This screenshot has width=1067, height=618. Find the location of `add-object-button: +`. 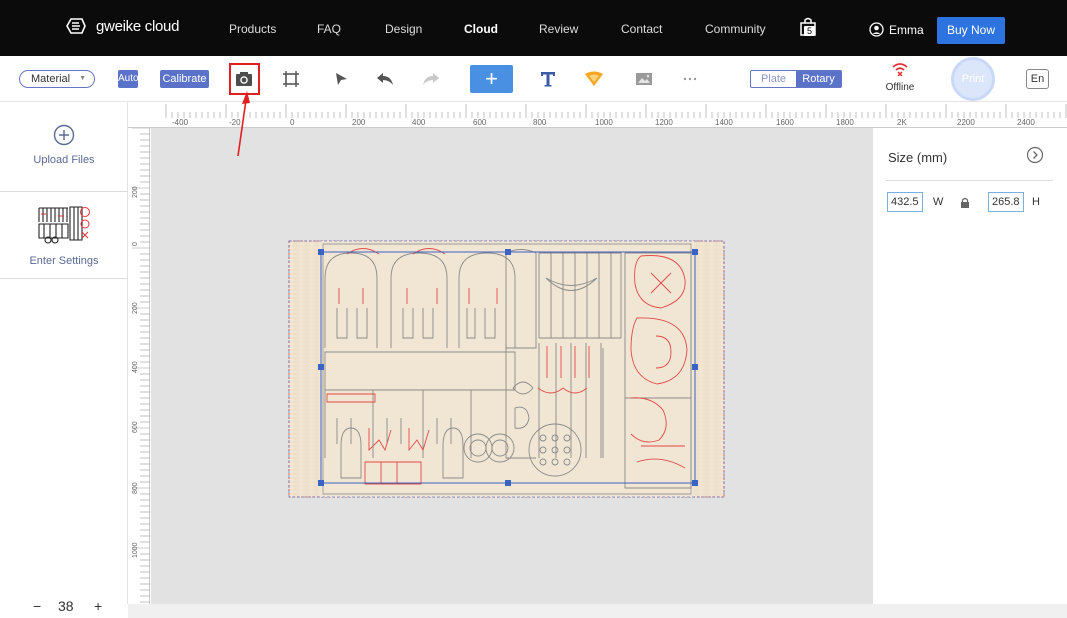

add-object-button: + is located at coordinates (491, 79).